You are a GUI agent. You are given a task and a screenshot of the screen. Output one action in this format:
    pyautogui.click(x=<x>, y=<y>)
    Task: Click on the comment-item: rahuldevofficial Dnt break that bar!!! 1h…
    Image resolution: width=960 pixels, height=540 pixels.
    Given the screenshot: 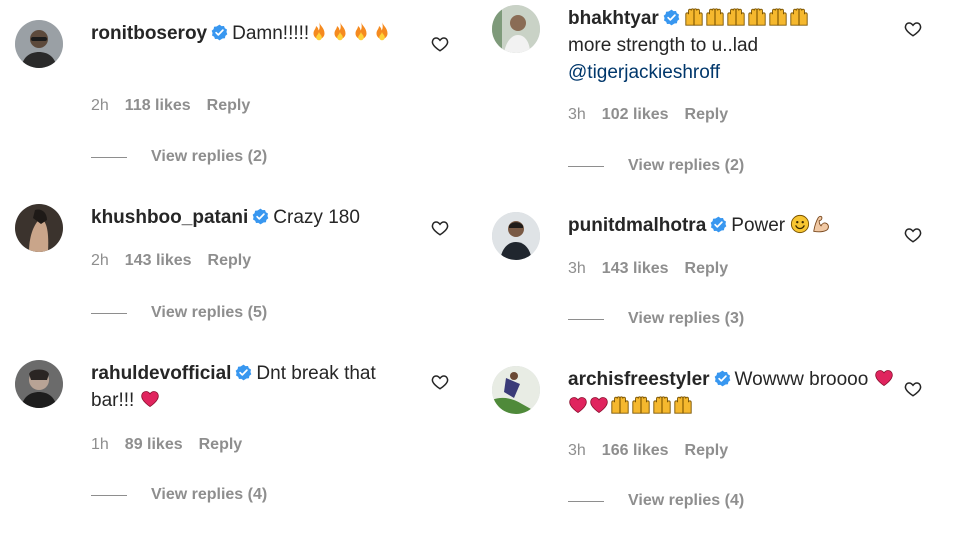 What is the action you would take?
    pyautogui.click(x=240, y=445)
    